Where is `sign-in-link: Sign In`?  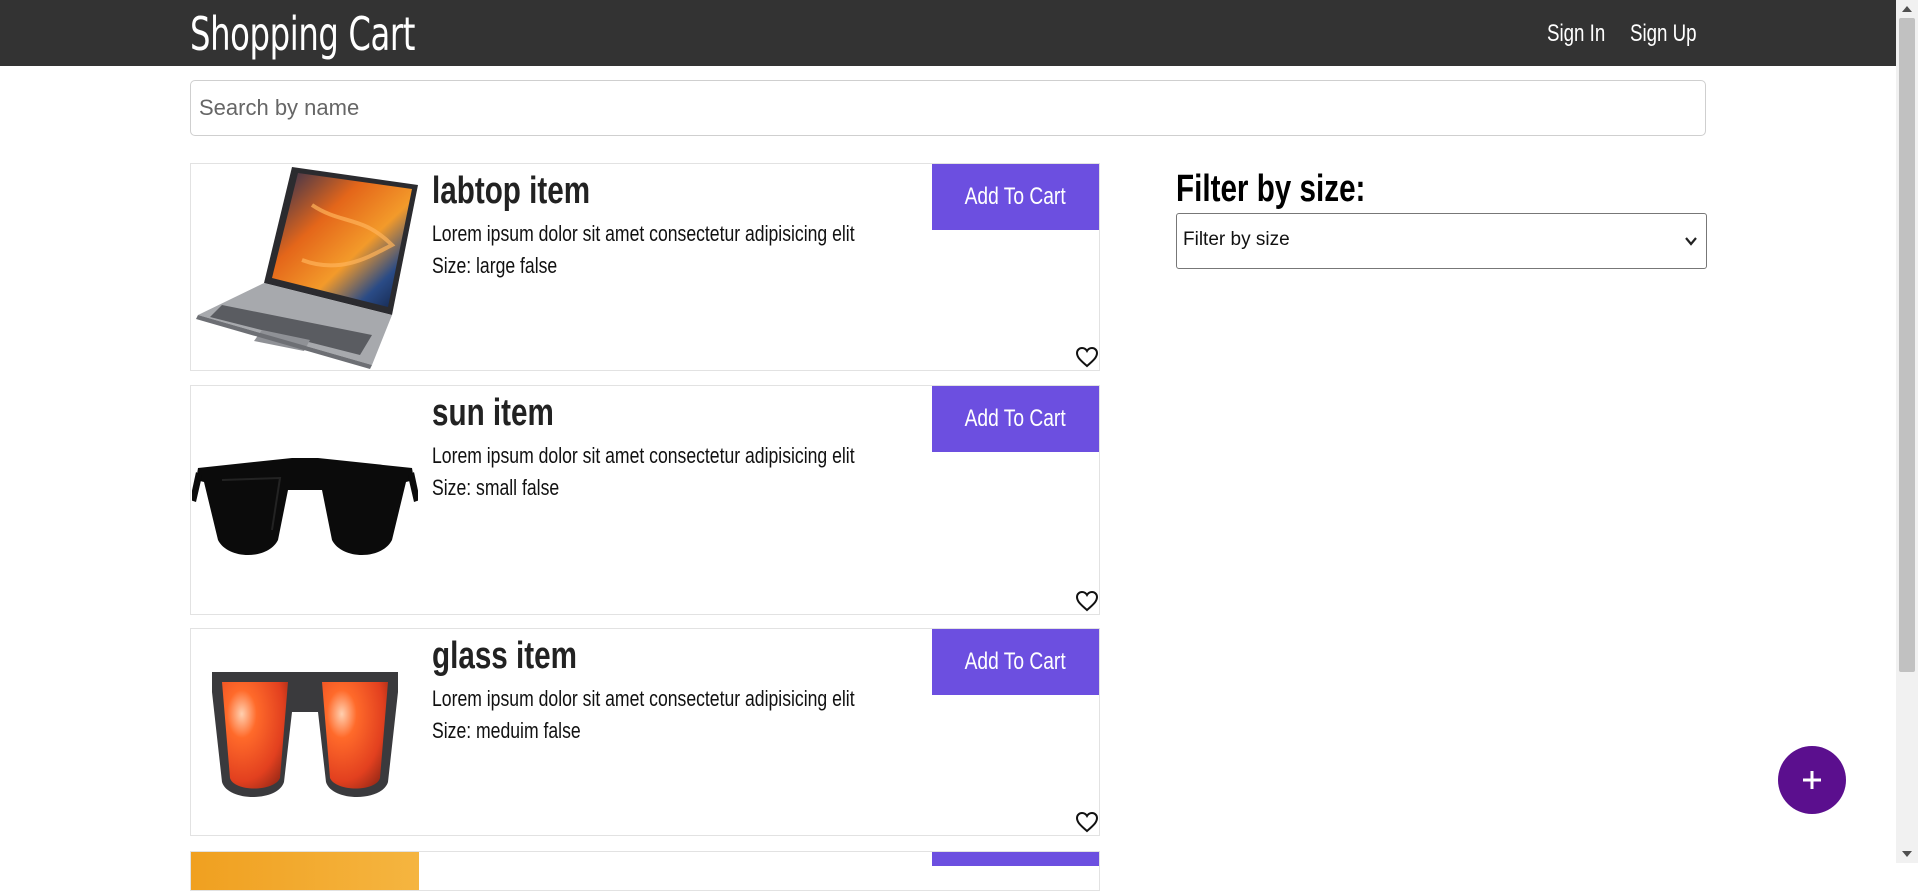 sign-in-link: Sign In is located at coordinates (1576, 34).